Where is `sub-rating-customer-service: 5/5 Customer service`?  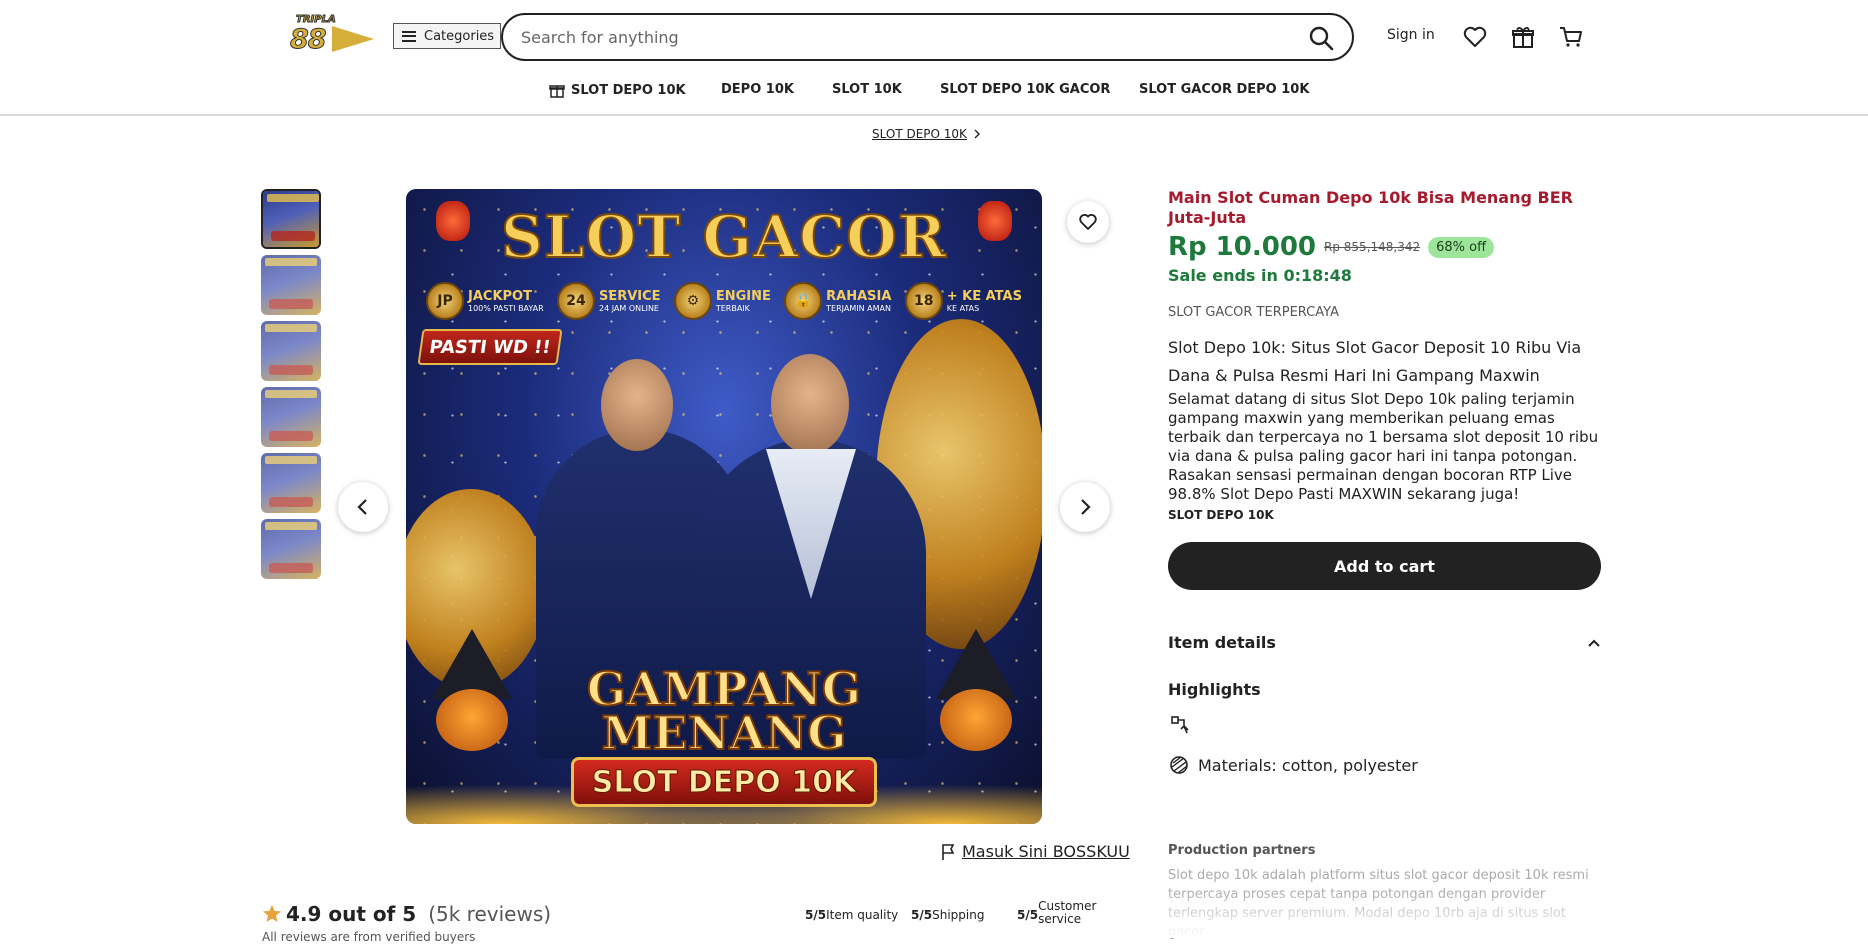 sub-rating-customer-service: 5/5 Customer service is located at coordinates (1057, 912).